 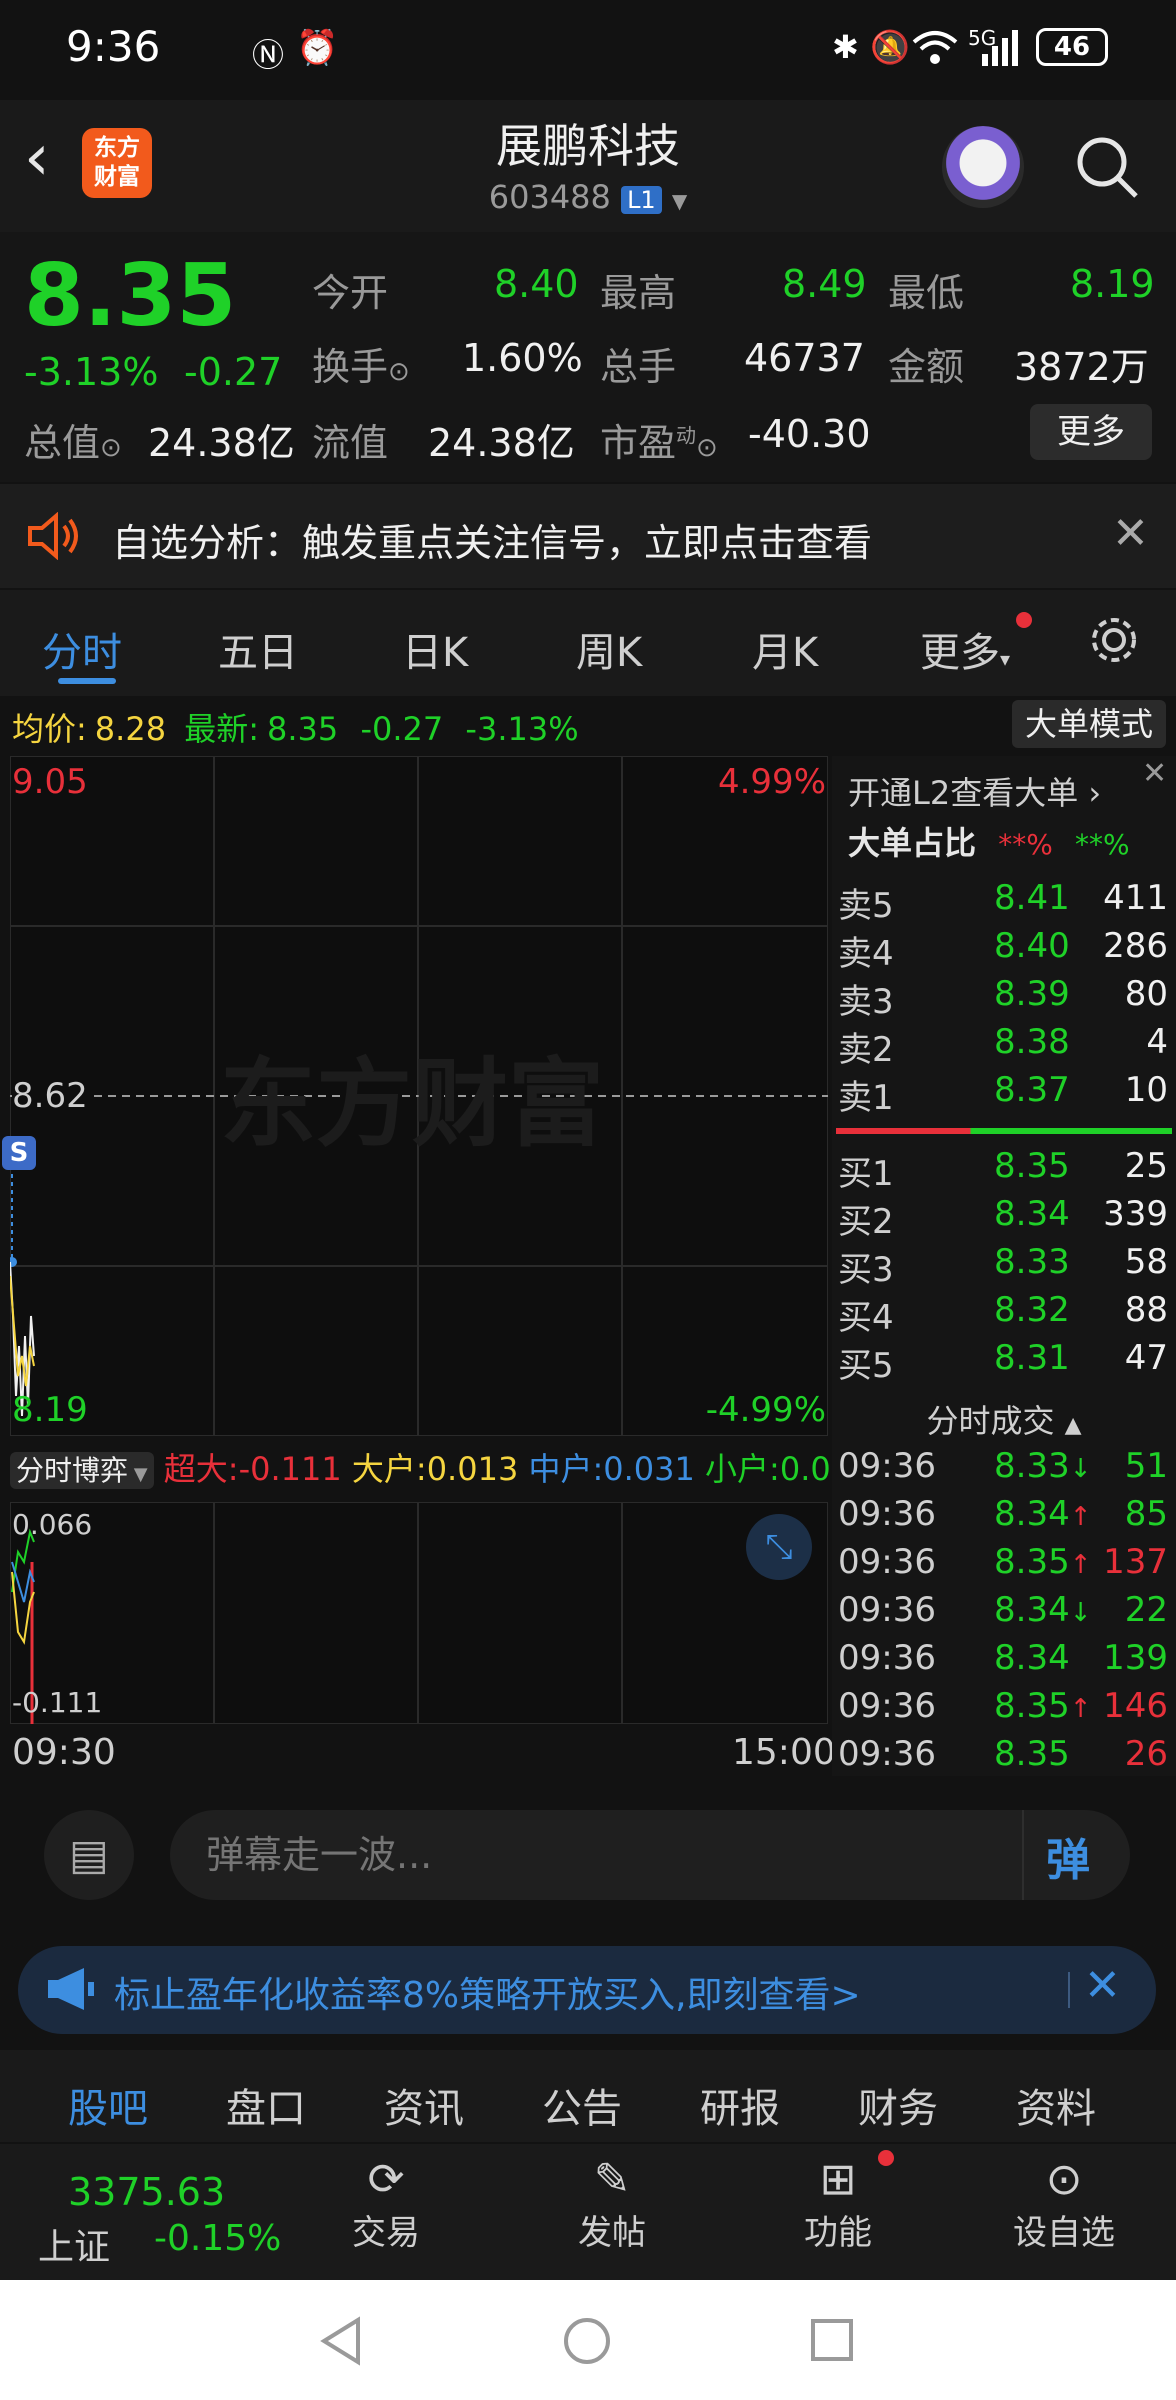 I want to click on volume-value: 46737, so click(x=804, y=358).